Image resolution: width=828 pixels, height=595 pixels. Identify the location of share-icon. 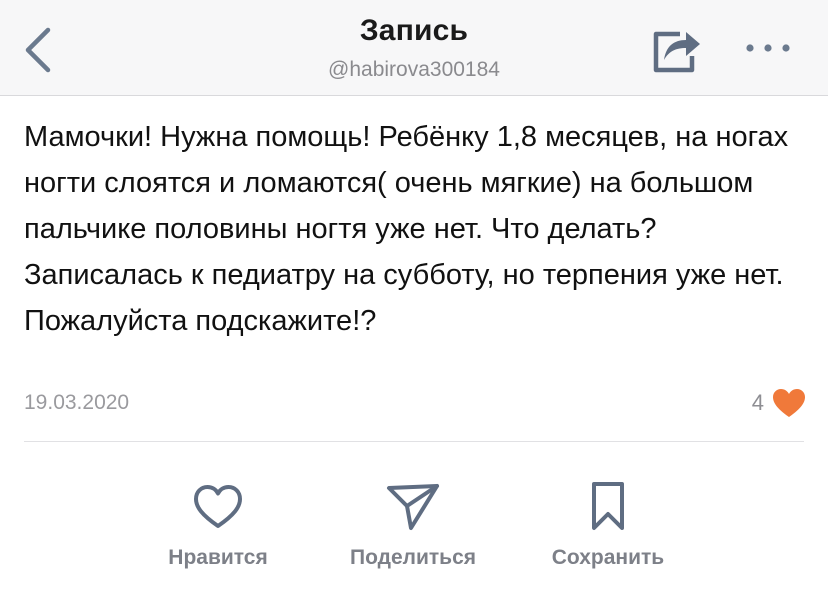
(676, 52).